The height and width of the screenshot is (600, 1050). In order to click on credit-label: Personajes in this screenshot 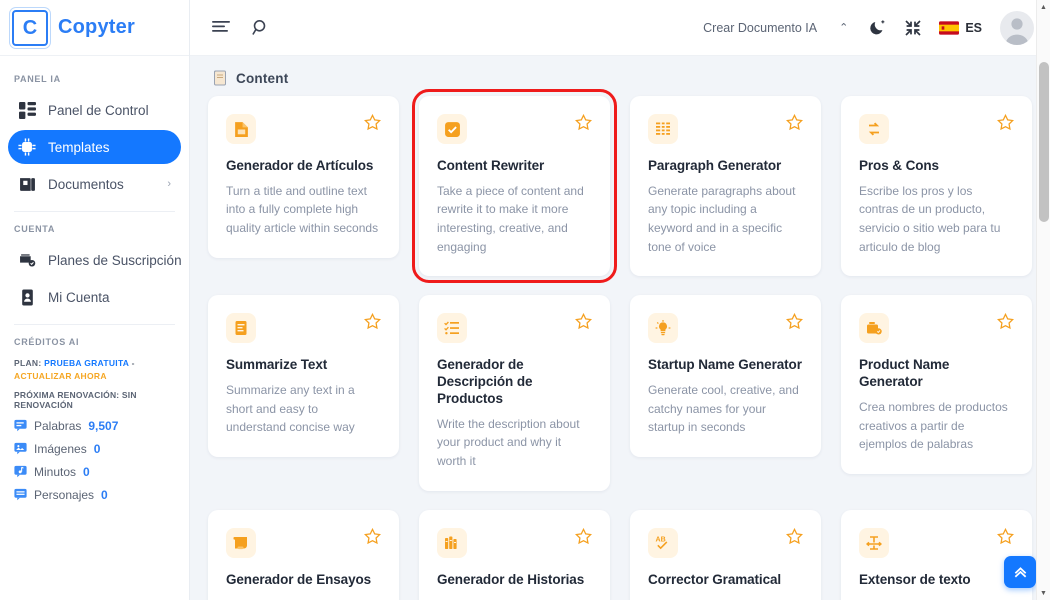, I will do `click(64, 494)`.